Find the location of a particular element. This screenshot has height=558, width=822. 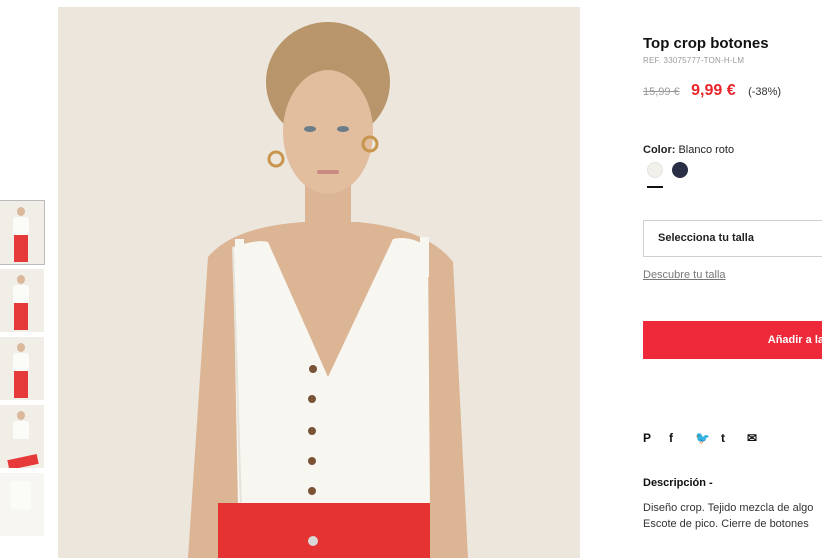

color-swatch-blanco-roto is located at coordinates (655, 170).